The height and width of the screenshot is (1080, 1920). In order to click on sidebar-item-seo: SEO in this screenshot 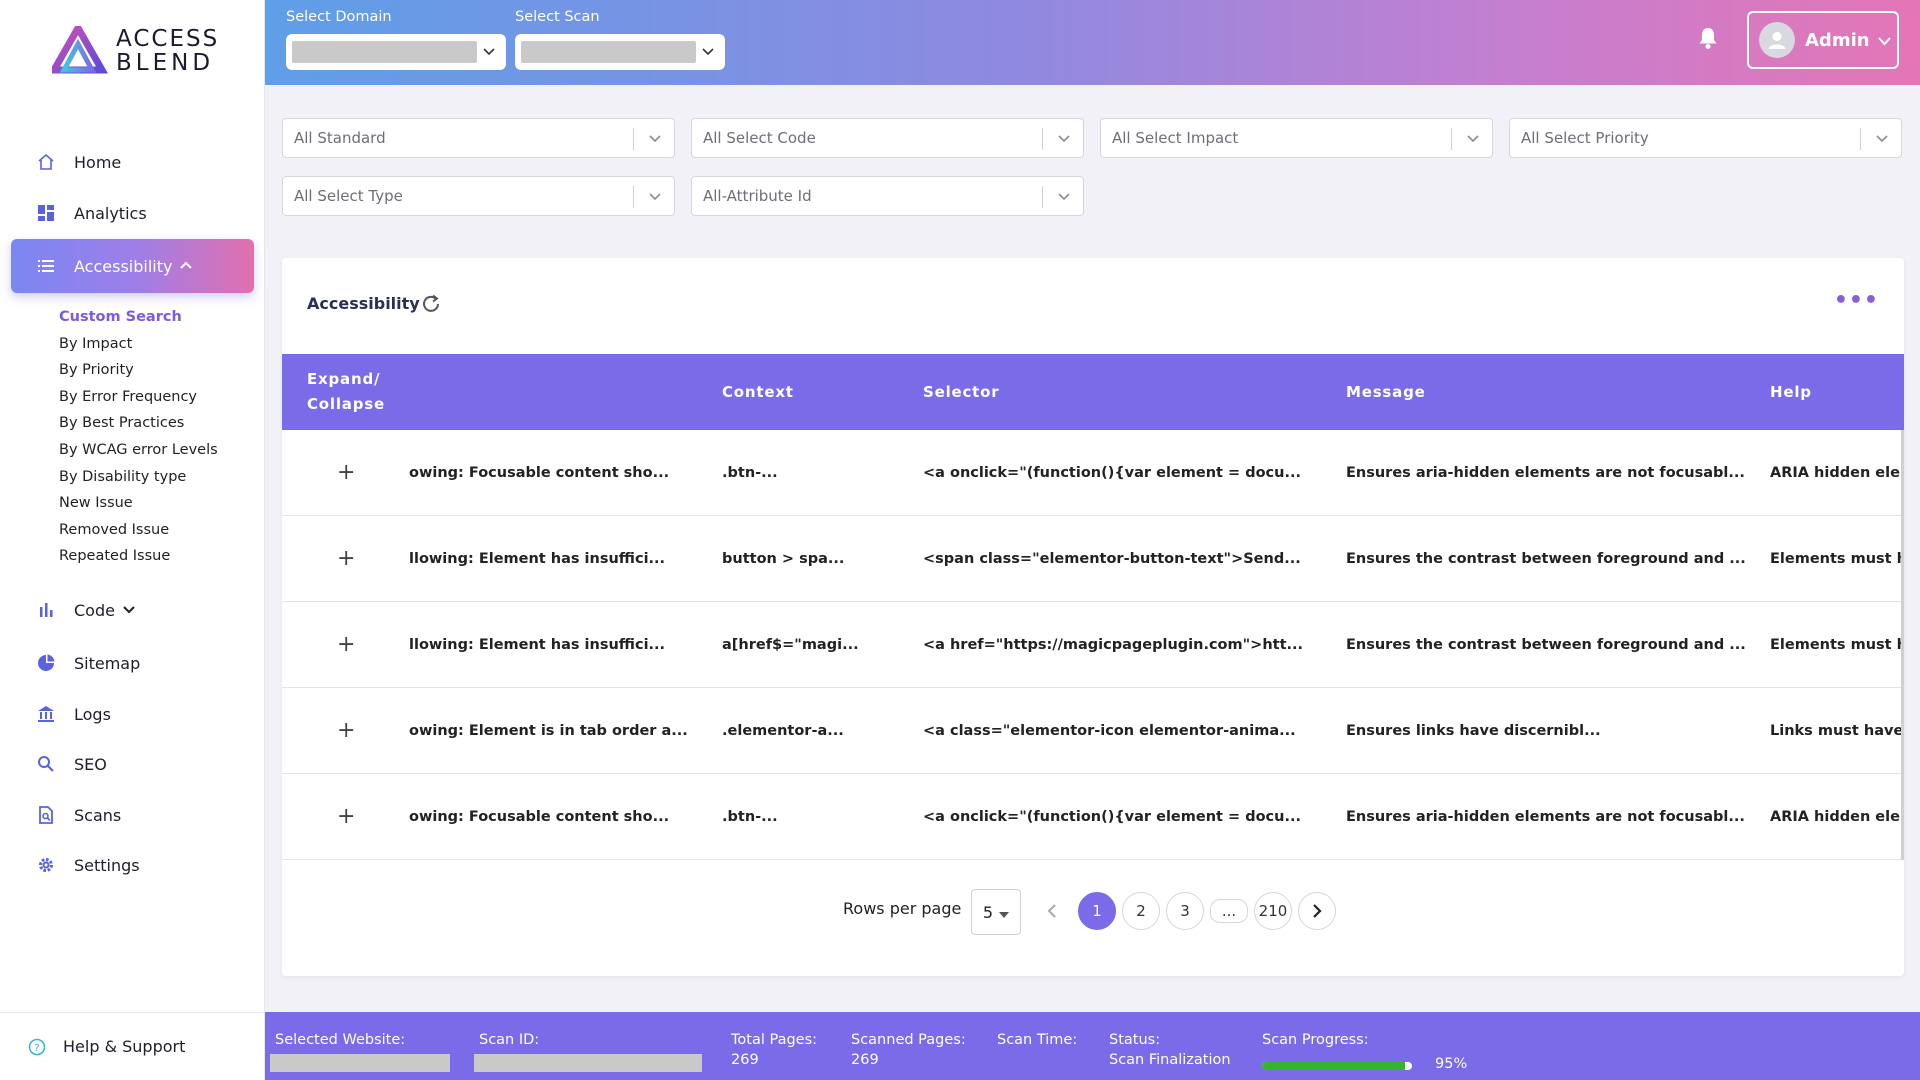, I will do `click(132, 764)`.